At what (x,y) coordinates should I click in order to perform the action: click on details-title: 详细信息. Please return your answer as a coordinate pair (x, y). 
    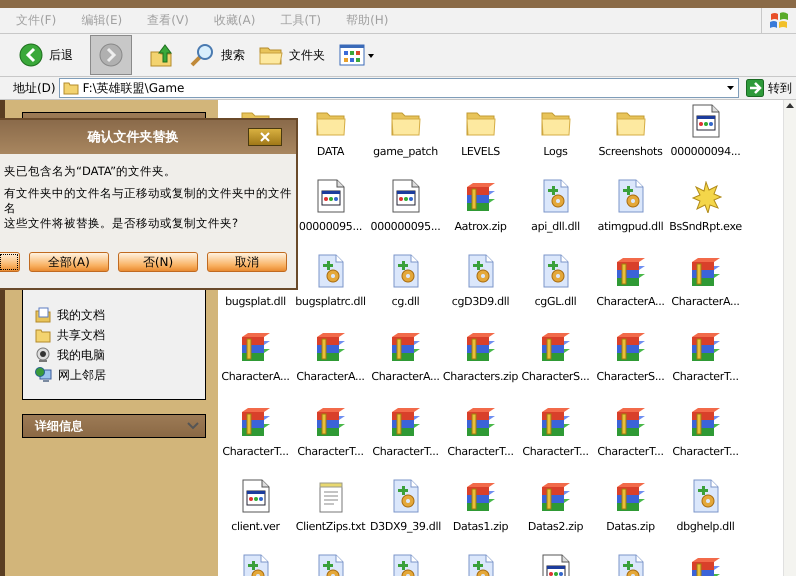
    Looking at the image, I should click on (59, 426).